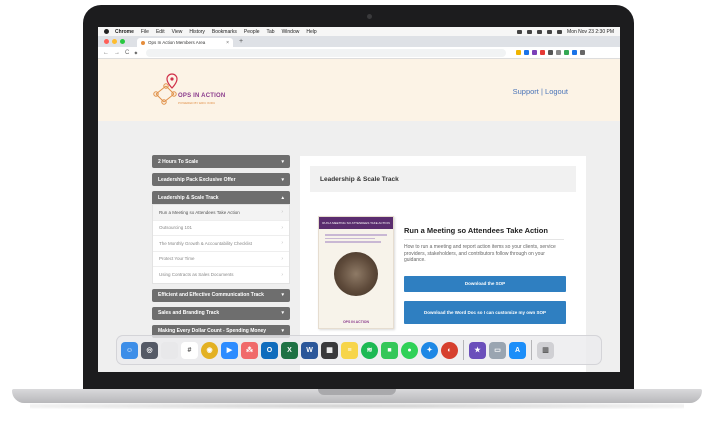 The image size is (714, 421). I want to click on lesson-item-outsourcing: Outsourcing 101 ›, so click(221, 228).